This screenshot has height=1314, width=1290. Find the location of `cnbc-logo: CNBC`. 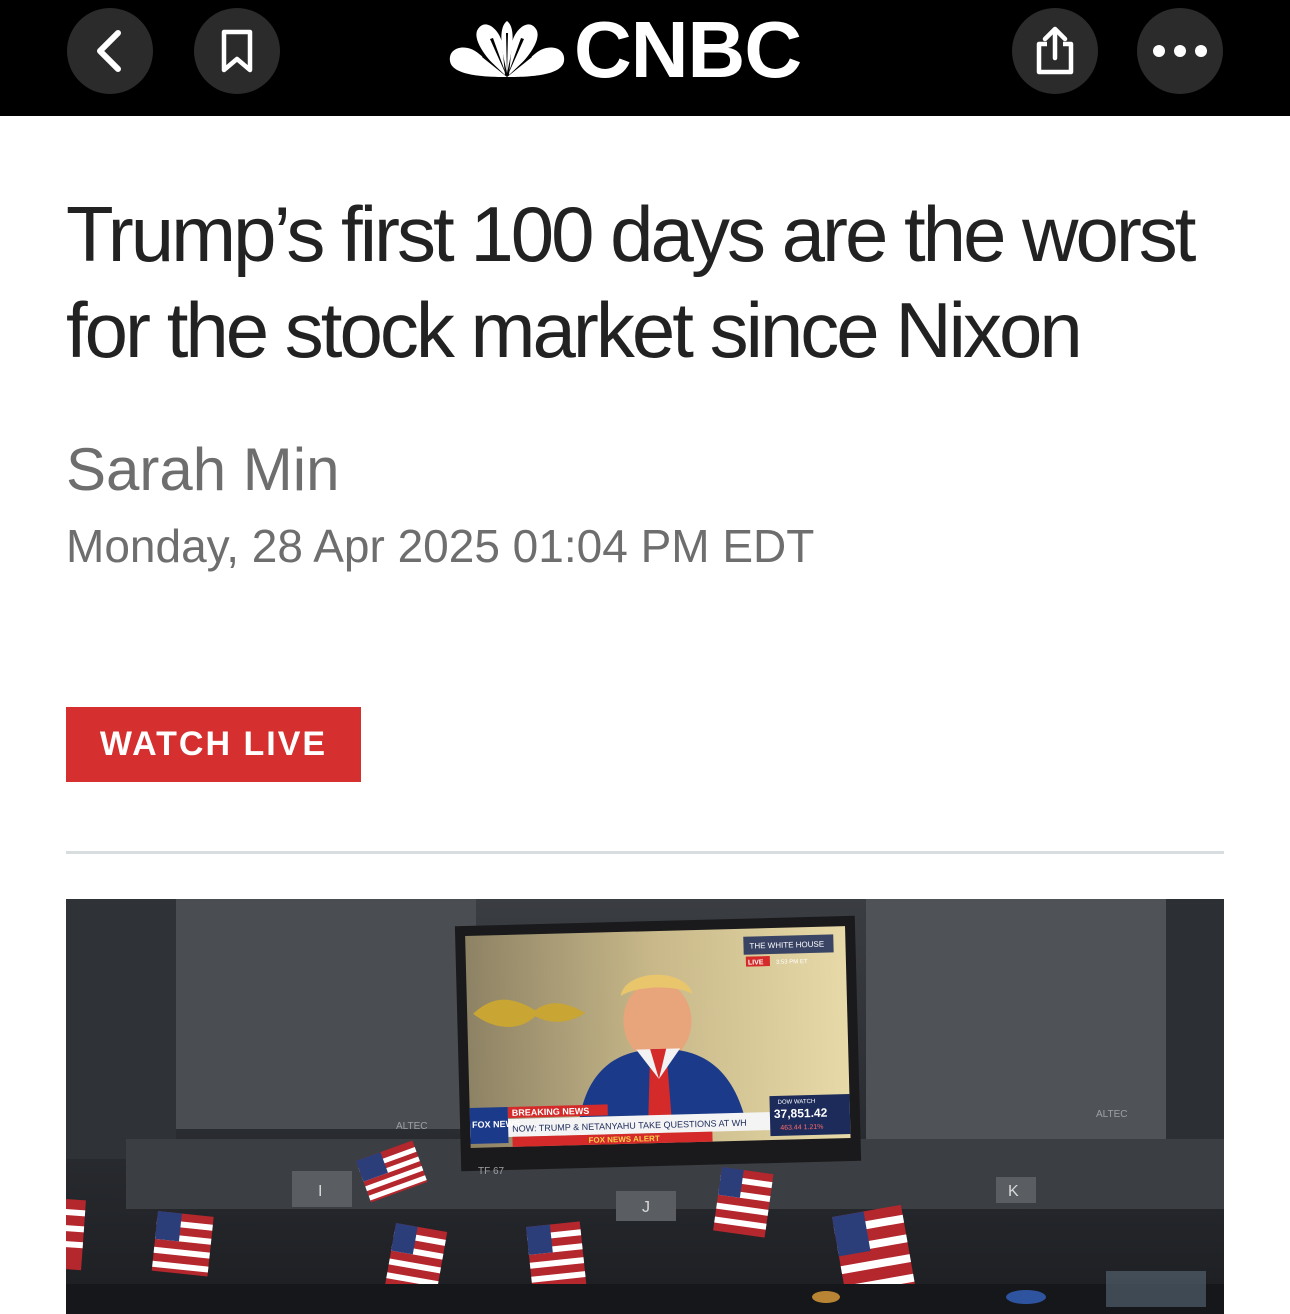

cnbc-logo: CNBC is located at coordinates (625, 49).